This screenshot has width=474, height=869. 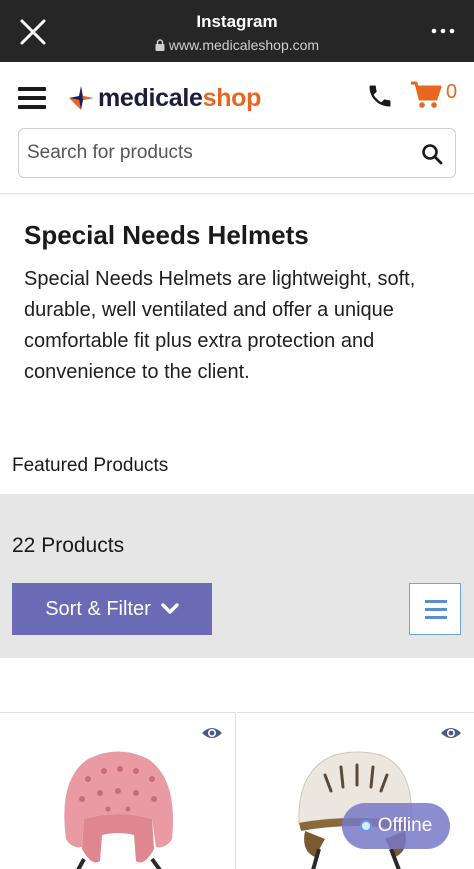 I want to click on product-count: 22 Products, so click(x=68, y=545).